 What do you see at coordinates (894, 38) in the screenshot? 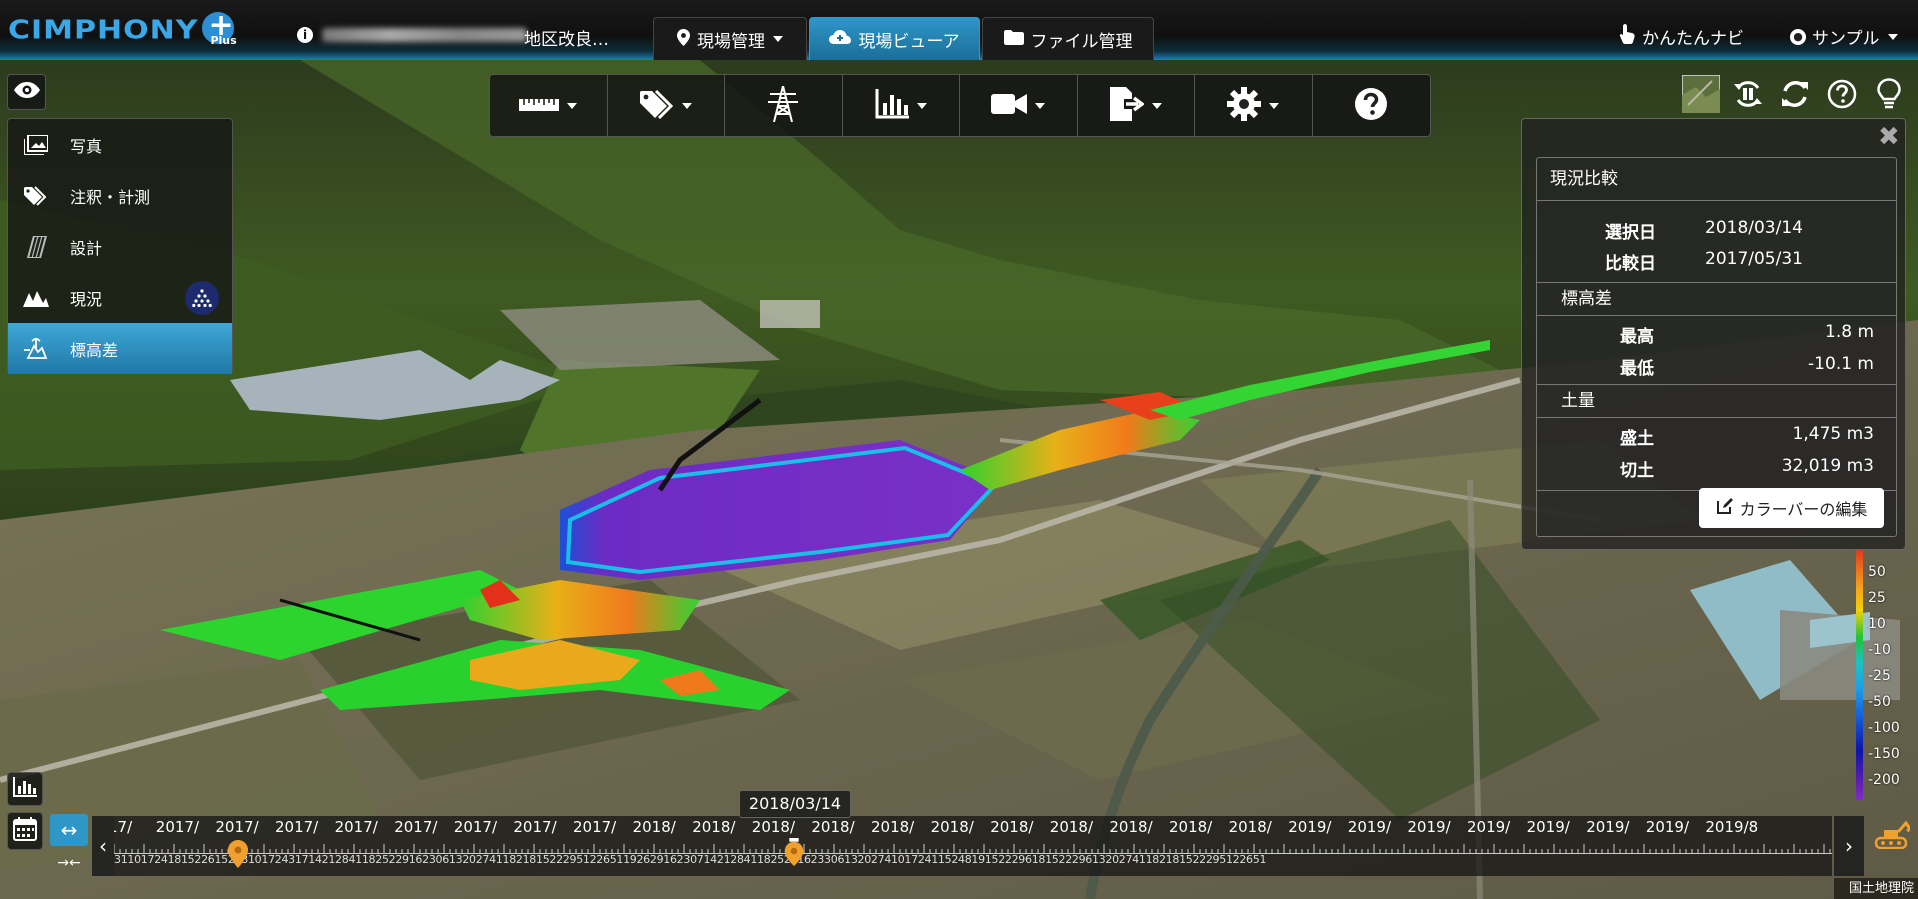
I see `tab-site-viewer: 現場ビューア` at bounding box center [894, 38].